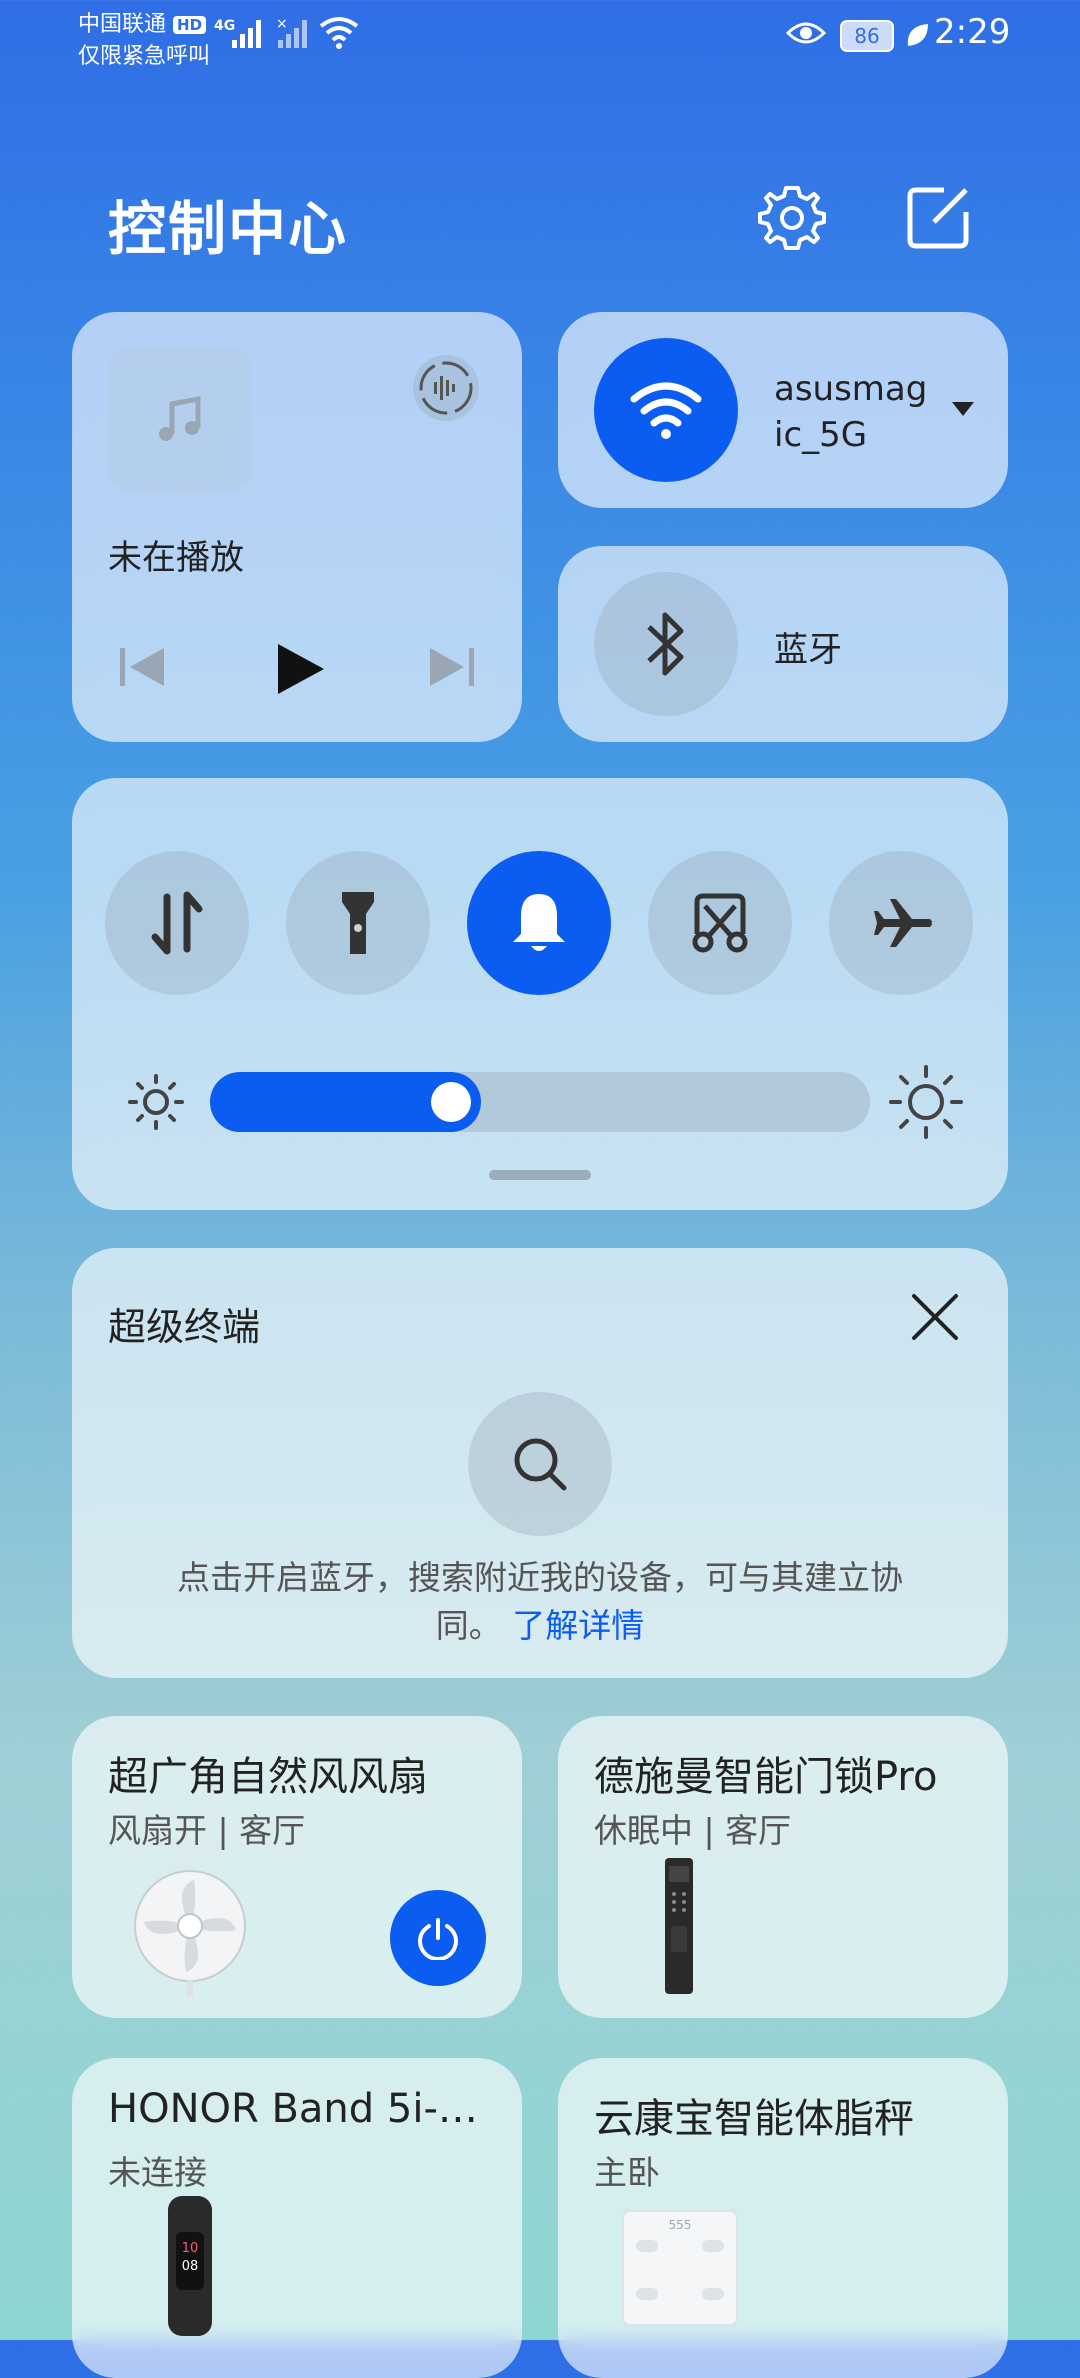 Image resolution: width=1080 pixels, height=2378 pixels. Describe the element at coordinates (156, 1102) in the screenshot. I see `brightness-low-icon` at that location.